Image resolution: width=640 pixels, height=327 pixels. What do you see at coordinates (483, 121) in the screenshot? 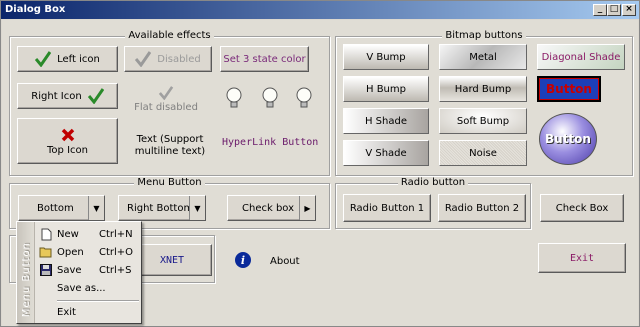
I see `soft-bump-button: Soft Bump` at bounding box center [483, 121].